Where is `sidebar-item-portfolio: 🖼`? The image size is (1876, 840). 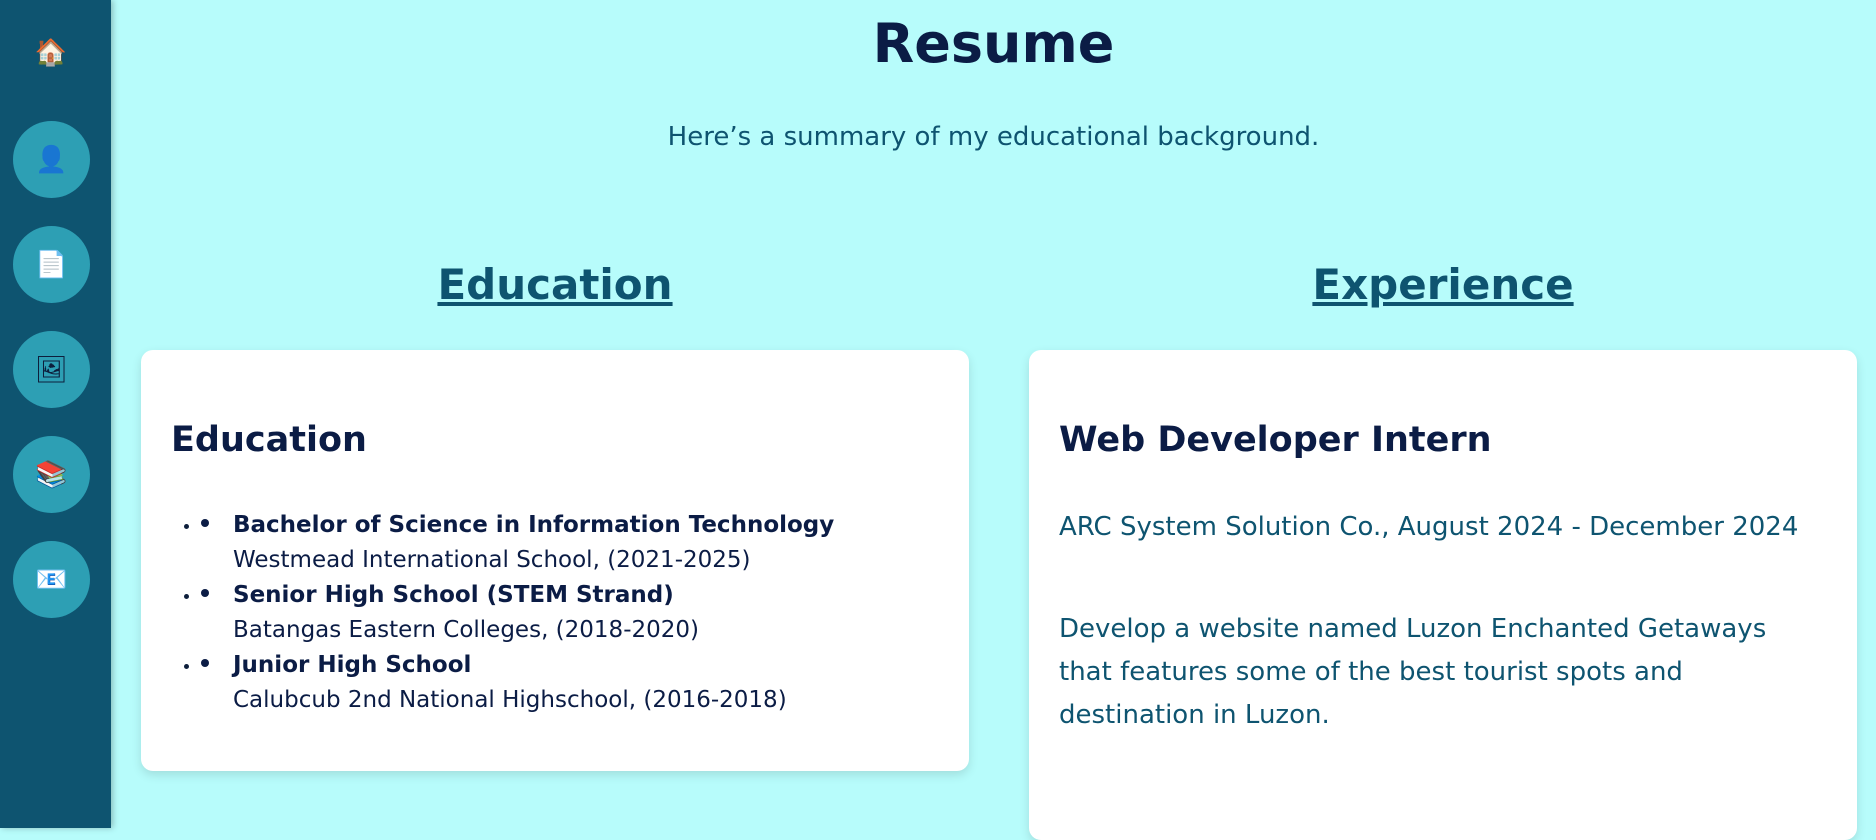
sidebar-item-portfolio: 🖼 is located at coordinates (51, 369).